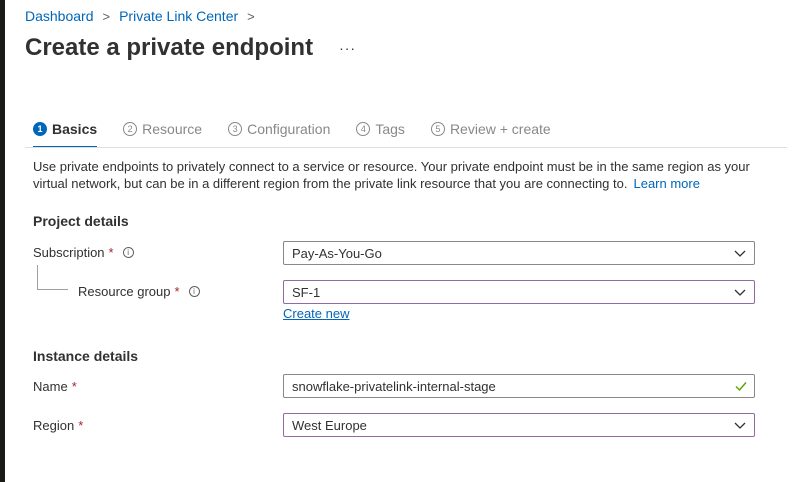 The width and height of the screenshot is (812, 482). I want to click on tab-review-create: 5 Review + create, so click(490, 129).